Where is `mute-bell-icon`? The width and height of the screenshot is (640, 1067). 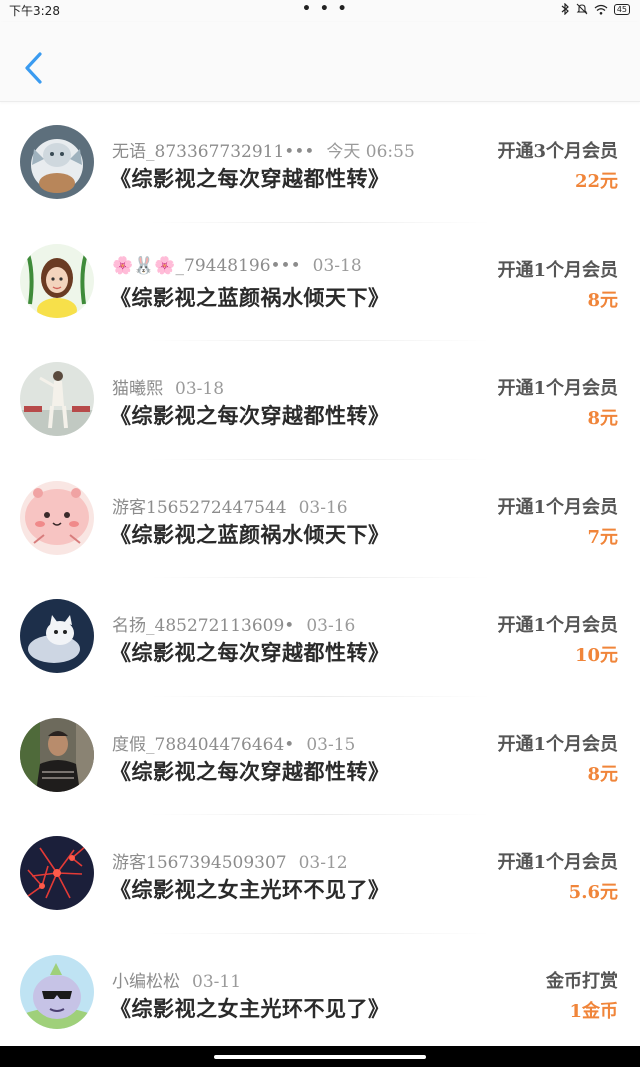 mute-bell-icon is located at coordinates (582, 9).